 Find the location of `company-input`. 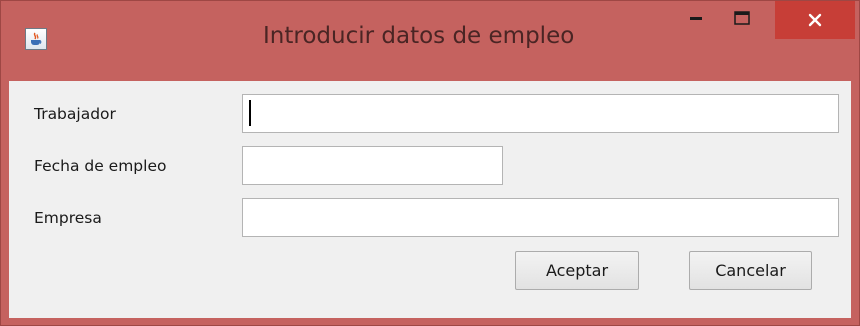

company-input is located at coordinates (540, 217).